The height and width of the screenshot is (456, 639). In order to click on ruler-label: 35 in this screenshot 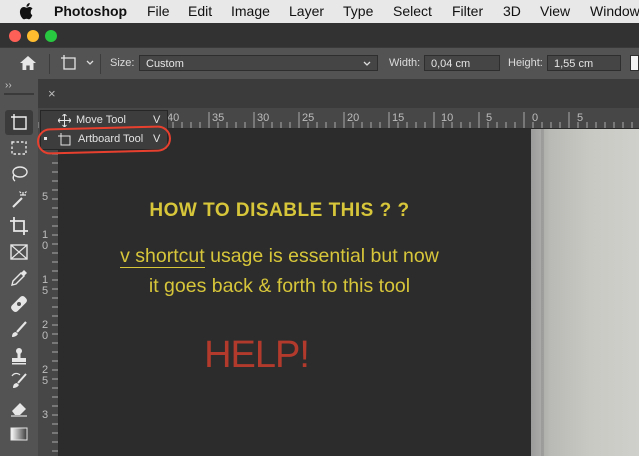, I will do `click(218, 118)`.